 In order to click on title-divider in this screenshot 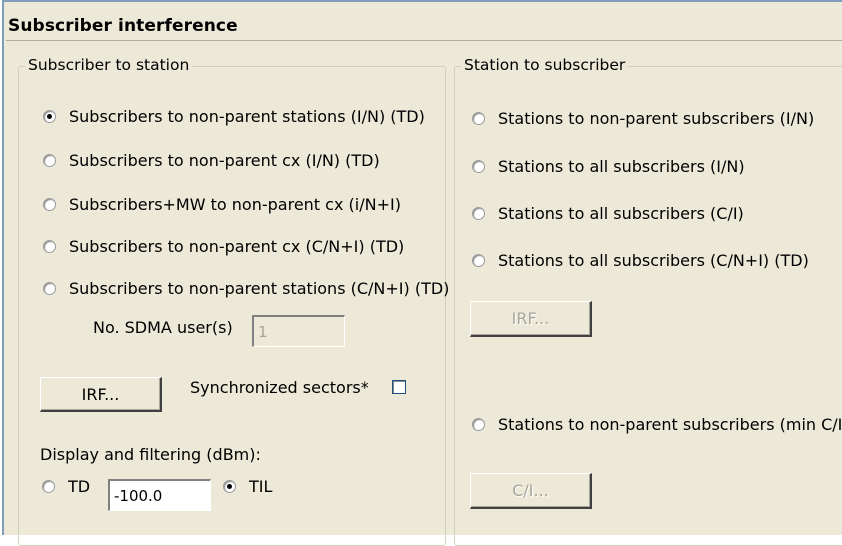, I will do `click(424, 40)`.